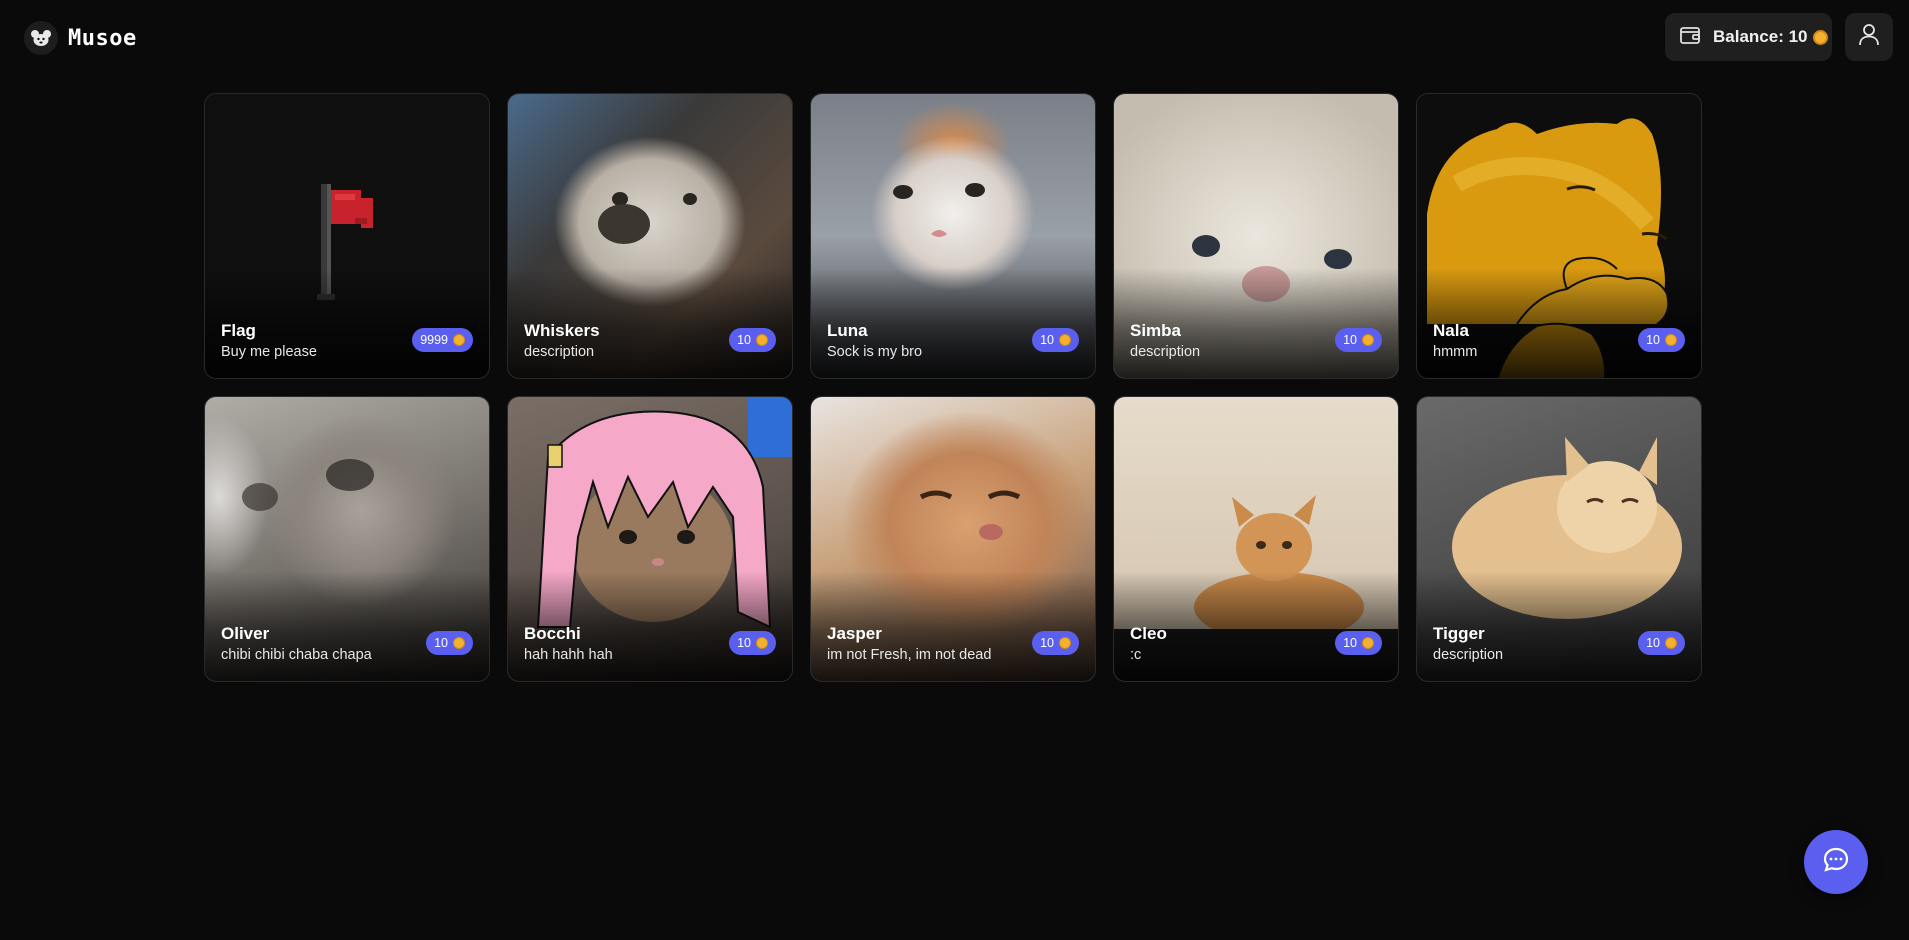  I want to click on balance-label: Balance: 10, so click(1760, 36).